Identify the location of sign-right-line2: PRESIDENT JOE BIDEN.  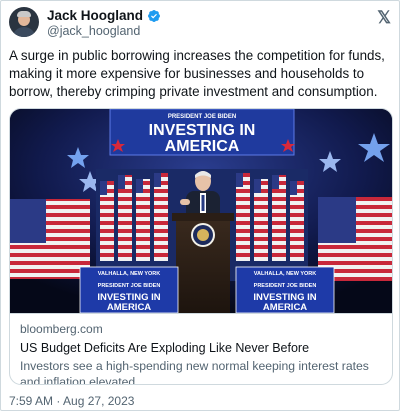
(285, 286).